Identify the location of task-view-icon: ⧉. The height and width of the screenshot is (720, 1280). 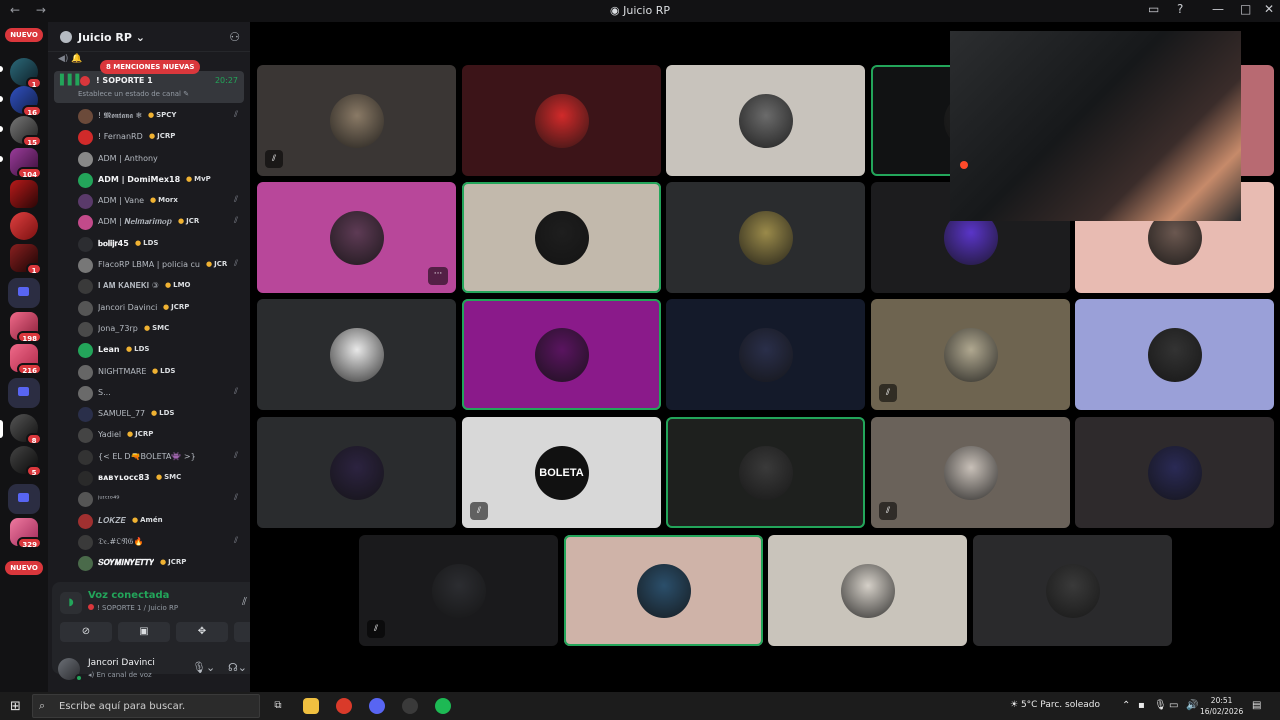
(278, 706).